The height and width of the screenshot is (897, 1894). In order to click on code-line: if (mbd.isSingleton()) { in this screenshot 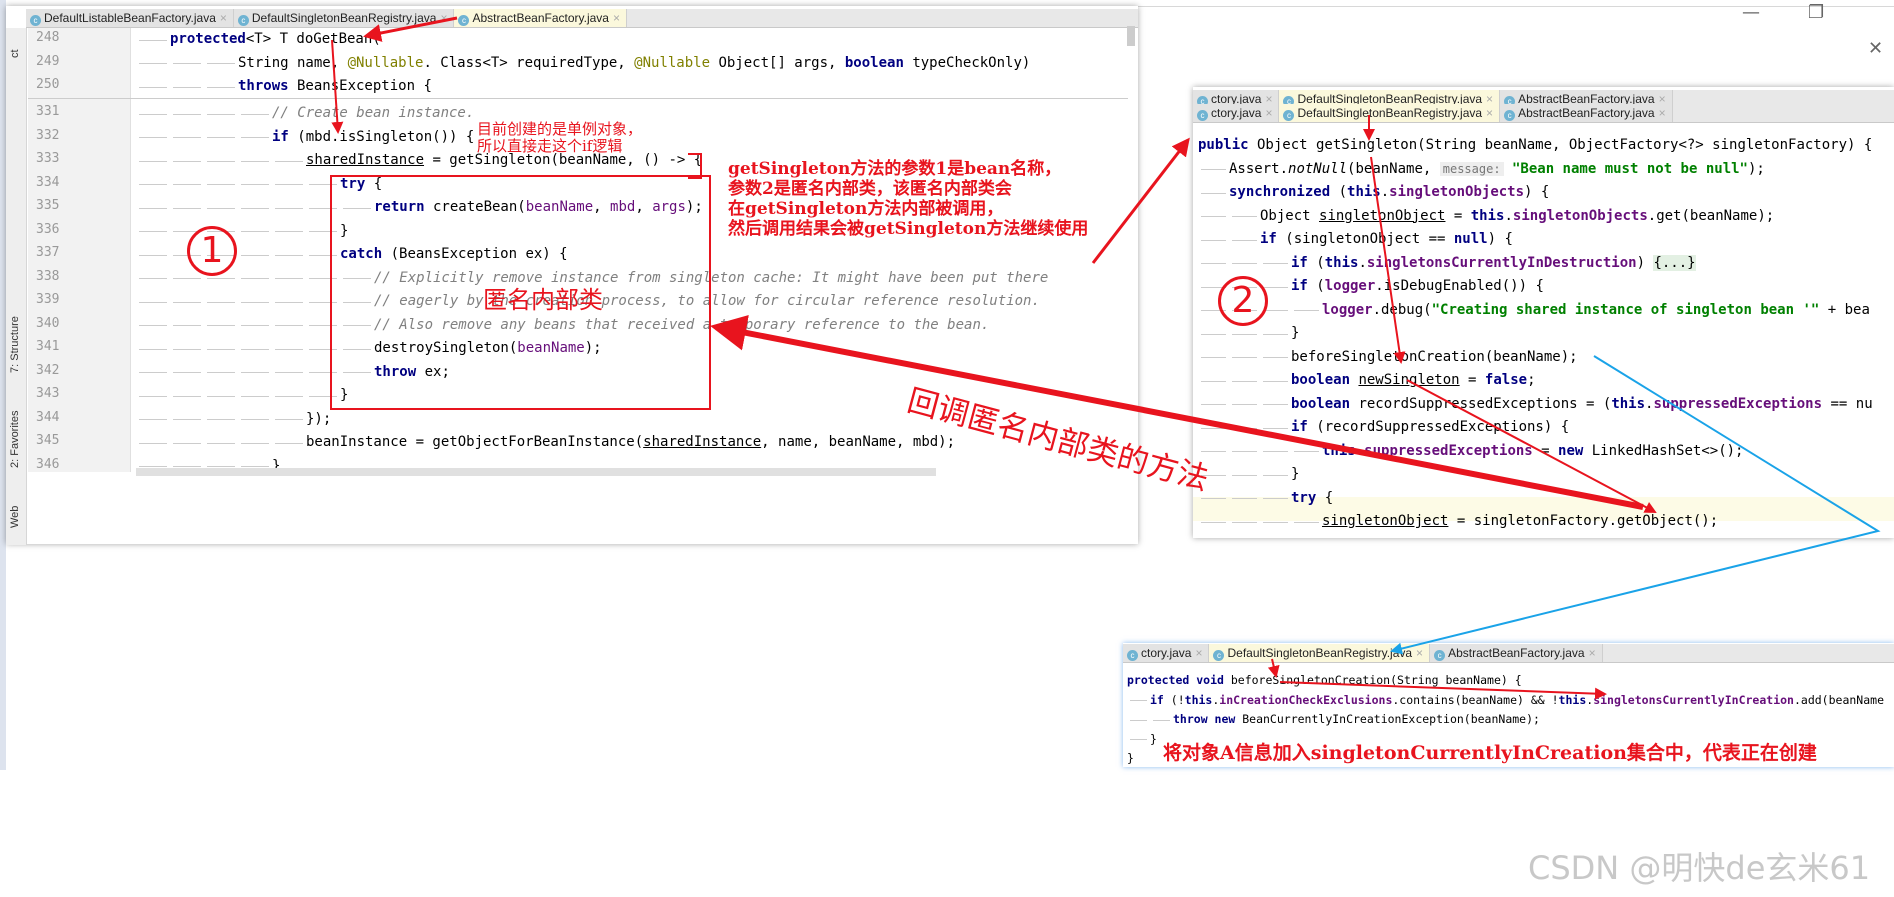, I will do `click(373, 138)`.